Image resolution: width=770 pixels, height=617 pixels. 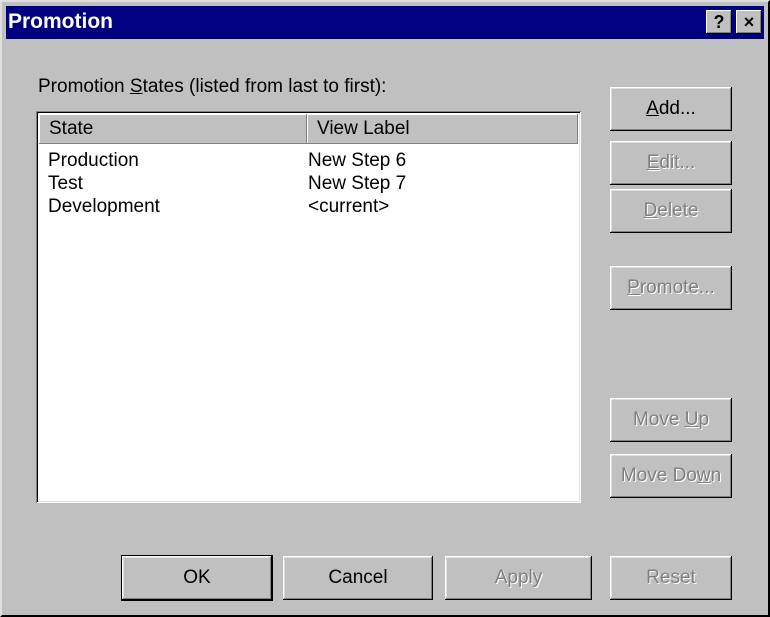 What do you see at coordinates (358, 578) in the screenshot?
I see `cancel-button: Cancel` at bounding box center [358, 578].